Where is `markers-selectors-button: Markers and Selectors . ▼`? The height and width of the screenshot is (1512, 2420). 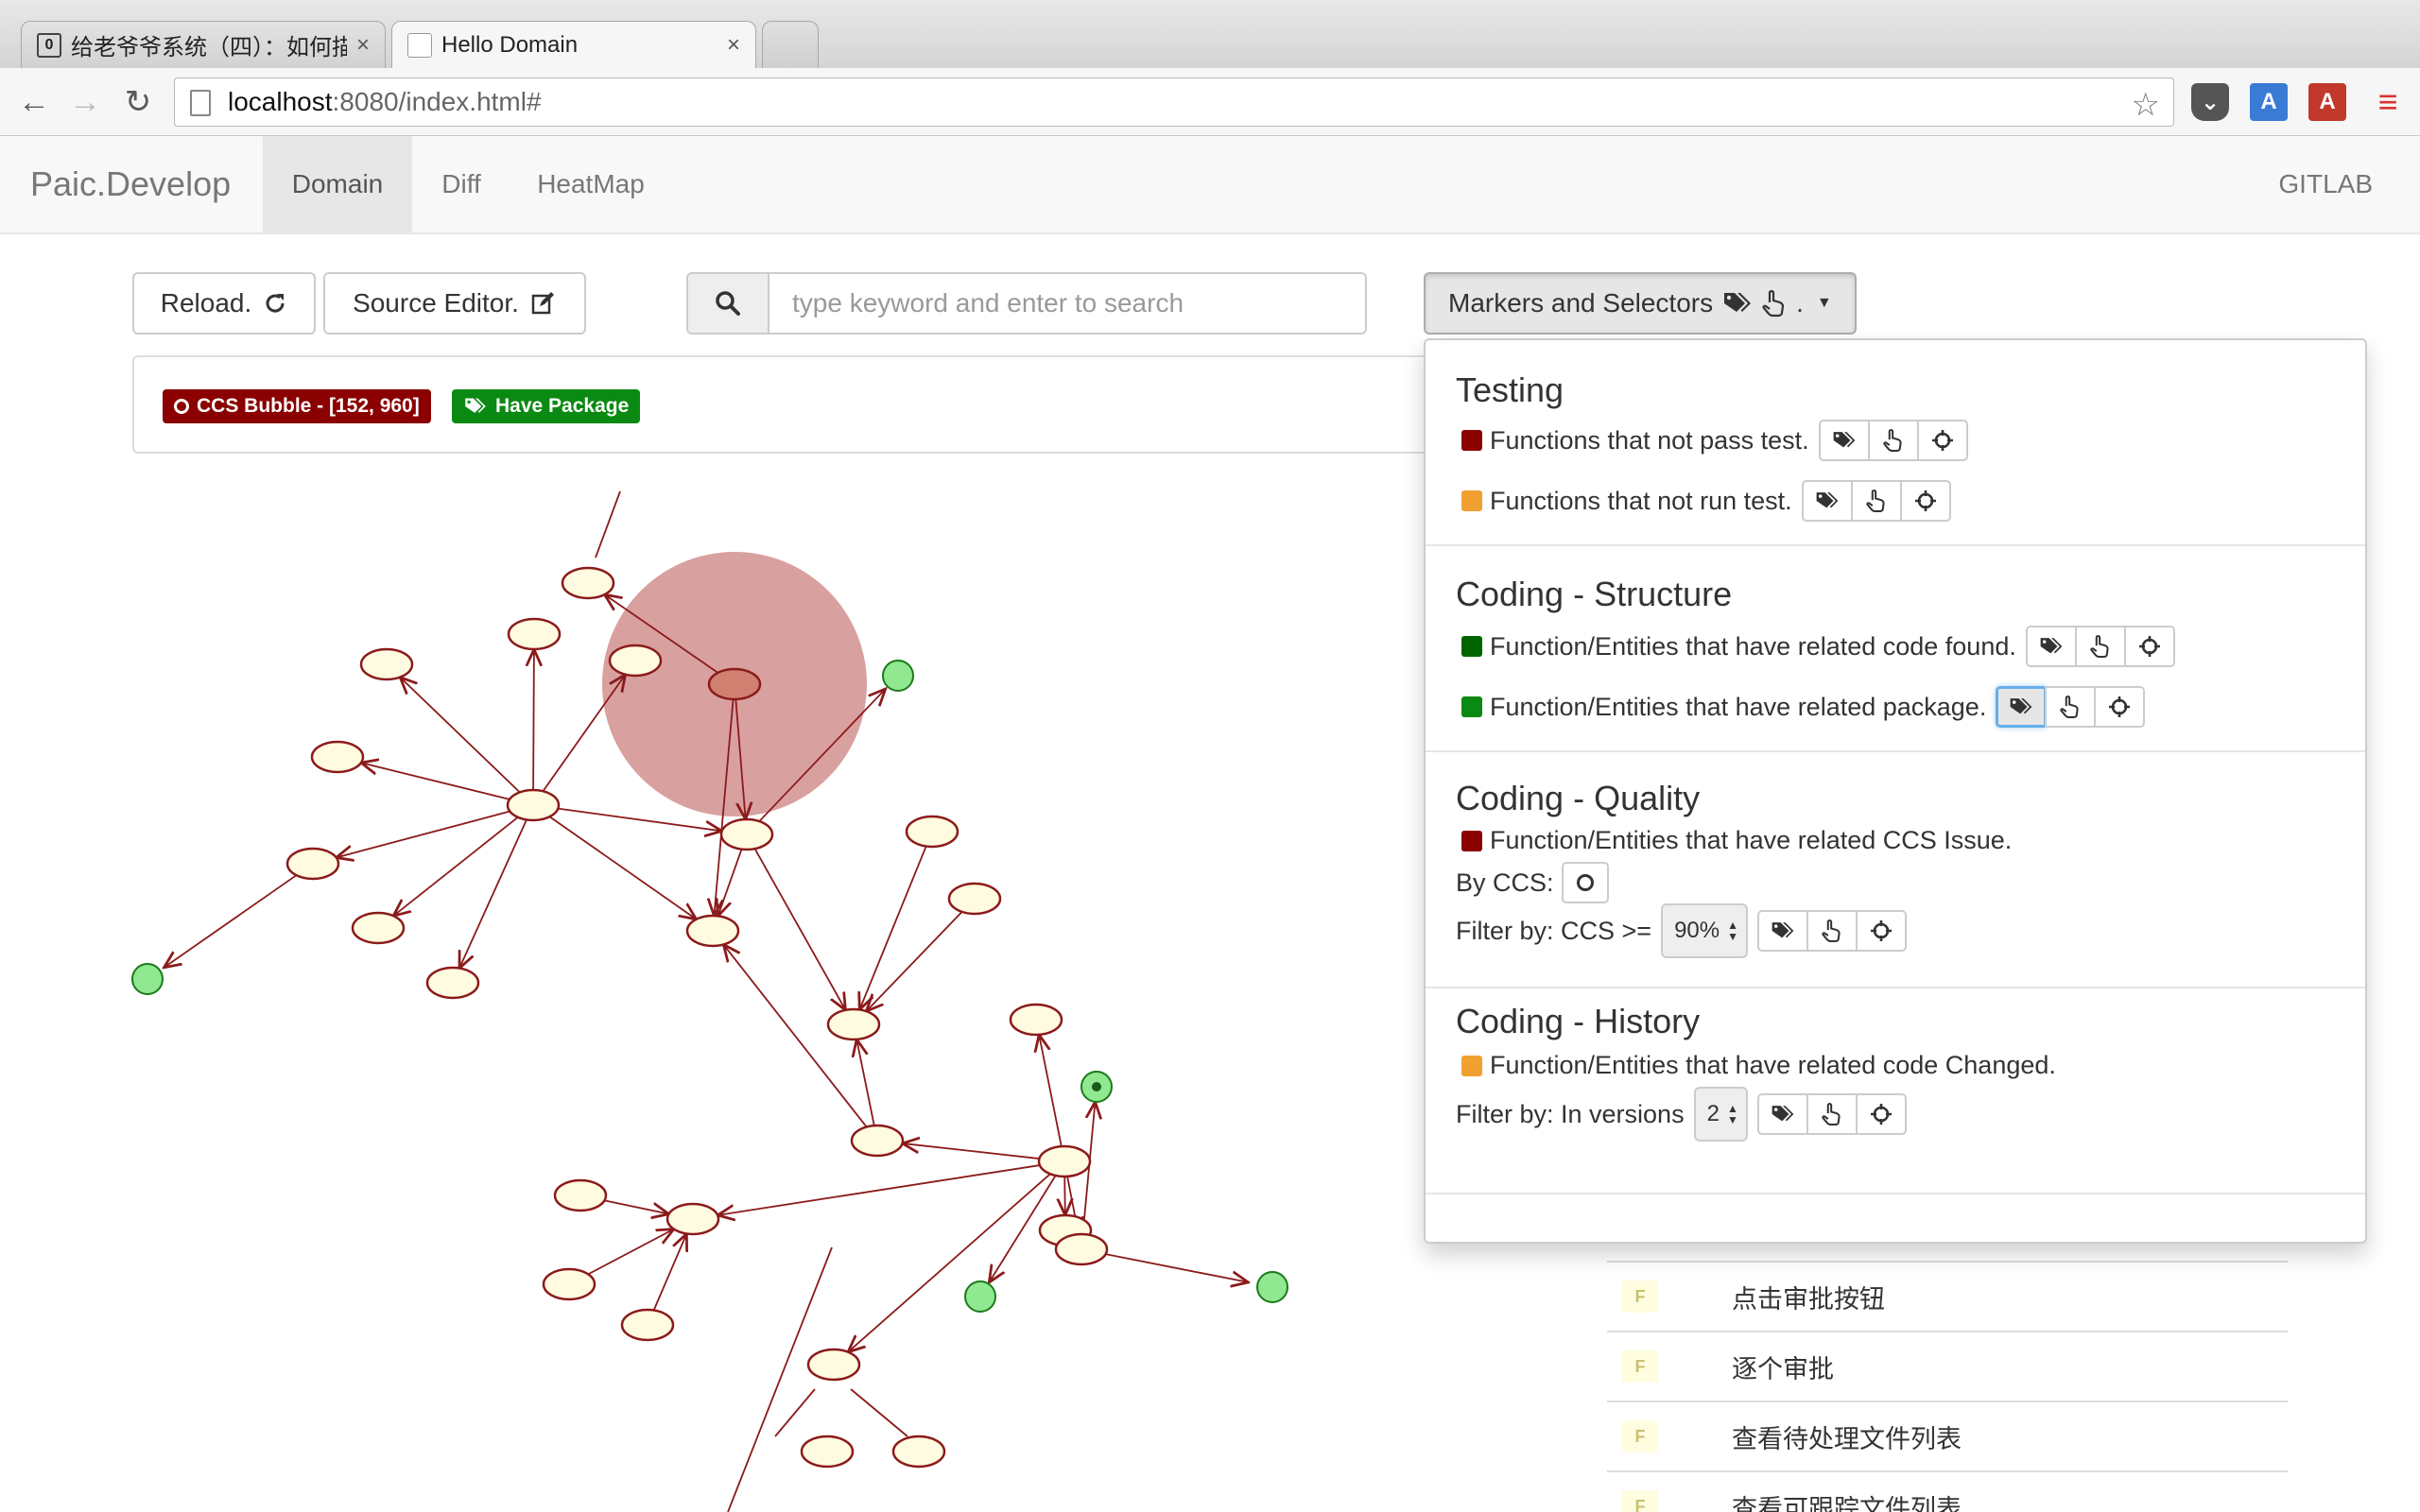 markers-selectors-button: Markers and Selectors . ▼ is located at coordinates (1640, 303).